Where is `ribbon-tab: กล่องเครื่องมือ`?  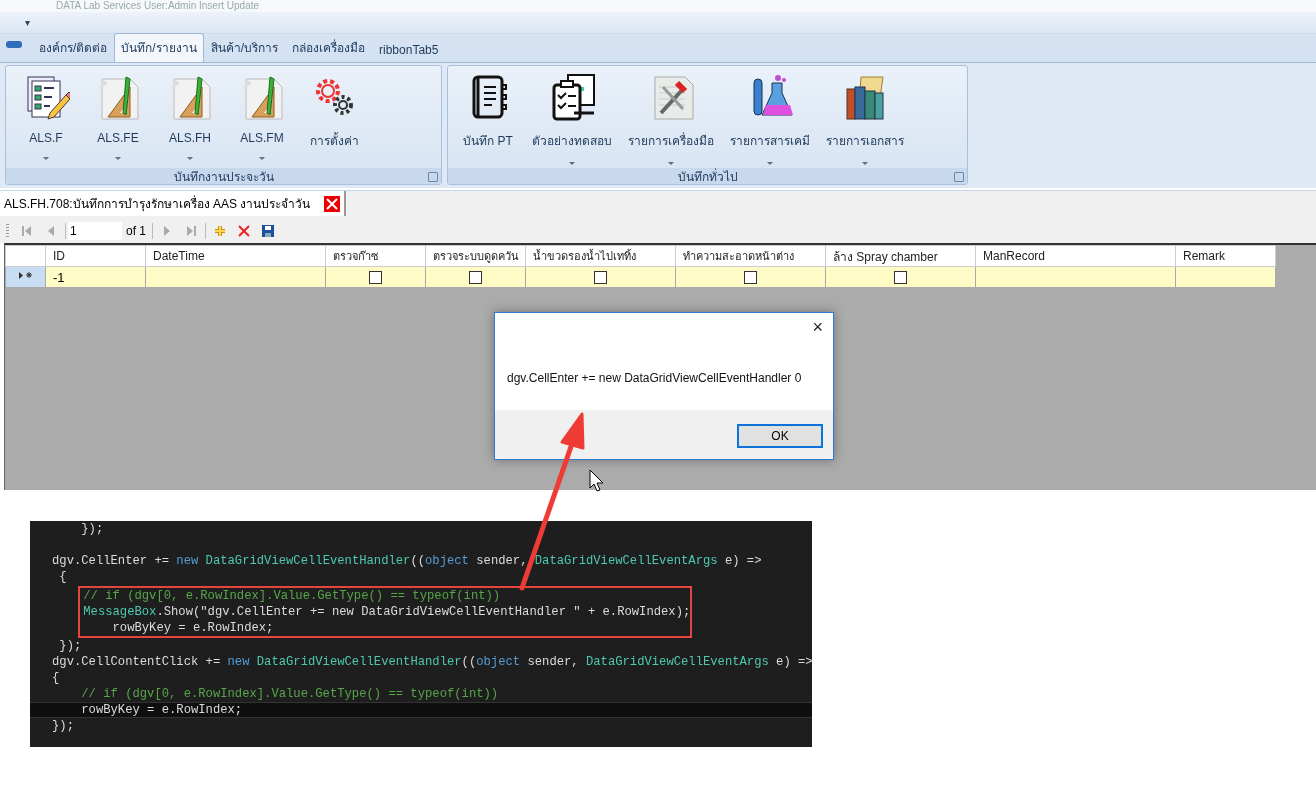
ribbon-tab: กล่องเครื่องมือ is located at coordinates (329, 47).